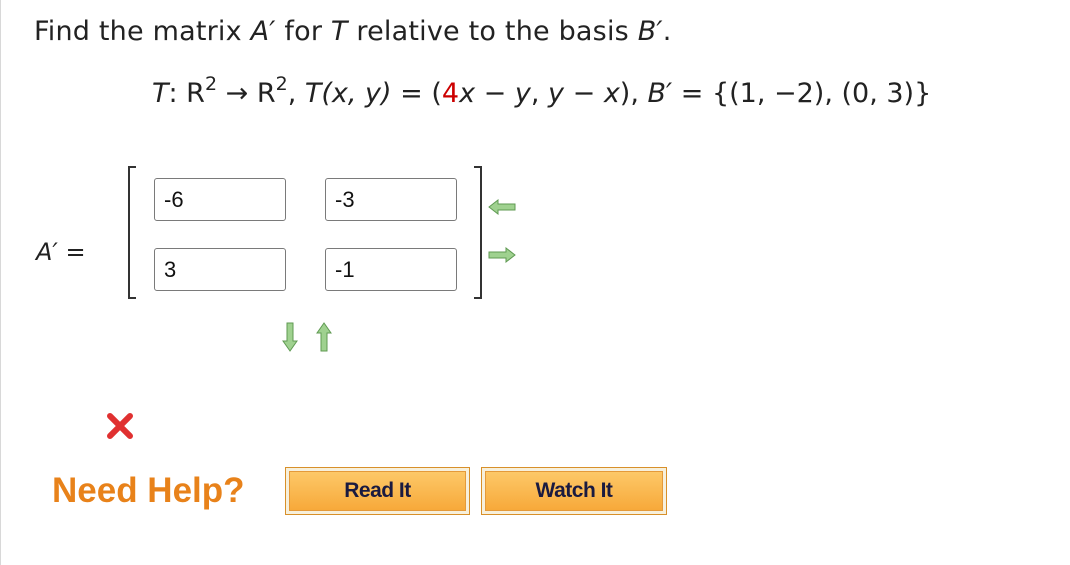 This screenshot has width=1070, height=565. I want to click on read-it-label: Read It, so click(377, 491).